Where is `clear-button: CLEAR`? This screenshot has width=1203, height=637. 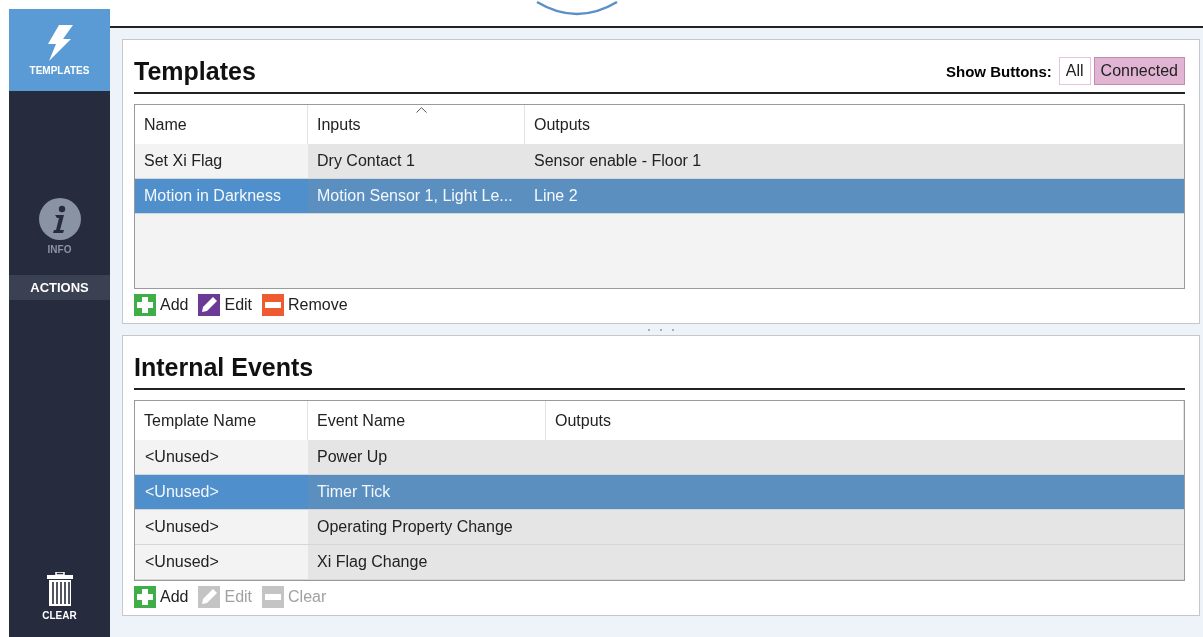
clear-button: CLEAR is located at coordinates (59, 596).